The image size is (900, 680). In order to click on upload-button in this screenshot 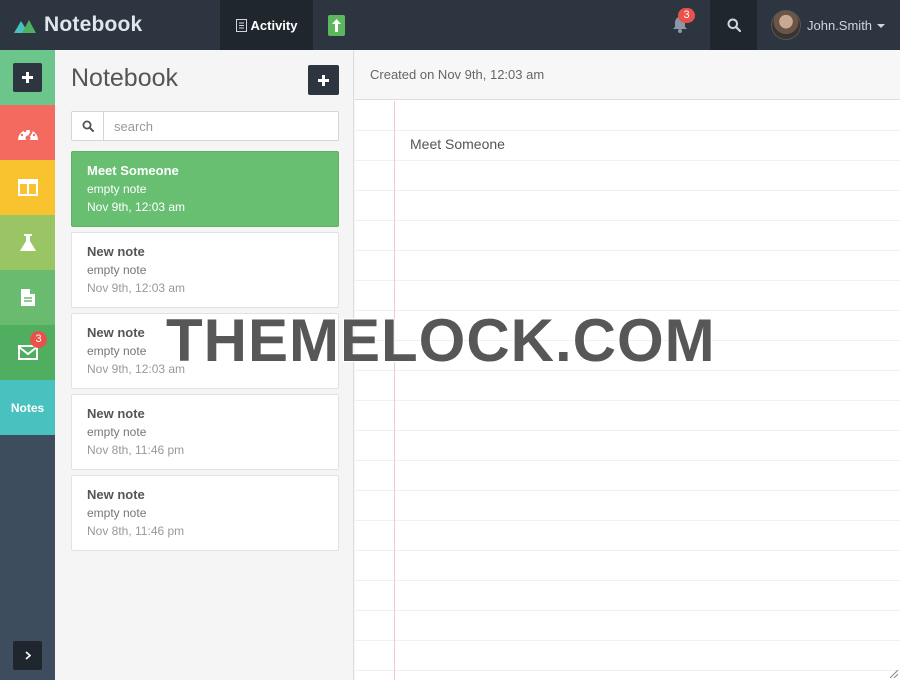, I will do `click(336, 25)`.